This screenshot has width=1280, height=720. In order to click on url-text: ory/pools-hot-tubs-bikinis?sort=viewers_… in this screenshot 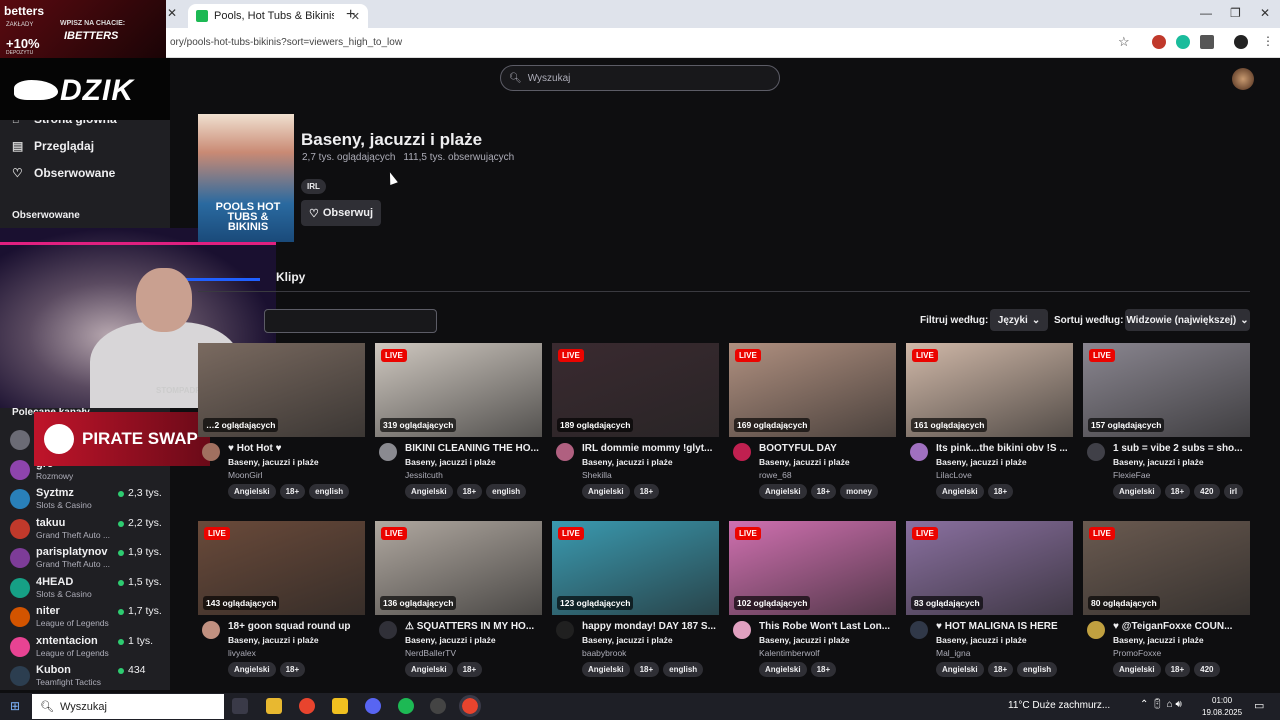, I will do `click(286, 42)`.